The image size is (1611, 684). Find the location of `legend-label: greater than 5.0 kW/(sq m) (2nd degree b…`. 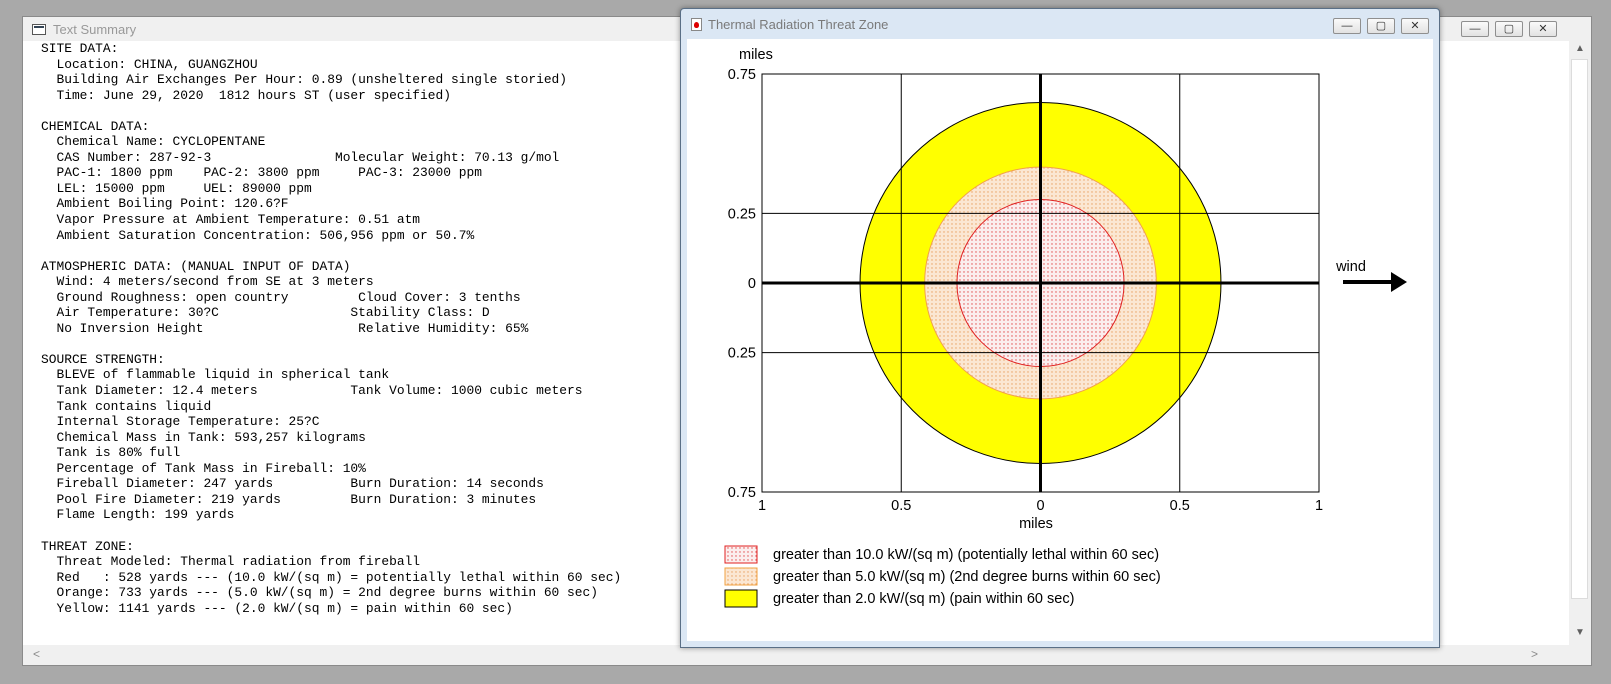

legend-label: greater than 5.0 kW/(sq m) (2nd degree b… is located at coordinates (967, 577).